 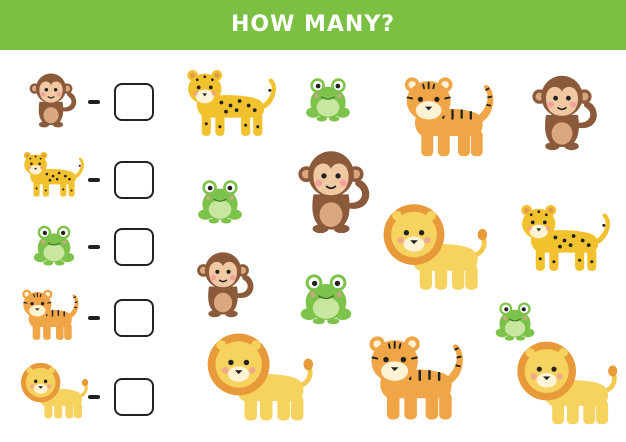 I want to click on answer-row-frog, so click(x=123, y=248).